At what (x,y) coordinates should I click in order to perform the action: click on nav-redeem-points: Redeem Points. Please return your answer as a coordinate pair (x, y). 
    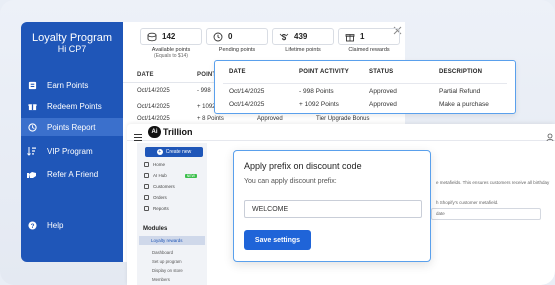
    Looking at the image, I should click on (72, 106).